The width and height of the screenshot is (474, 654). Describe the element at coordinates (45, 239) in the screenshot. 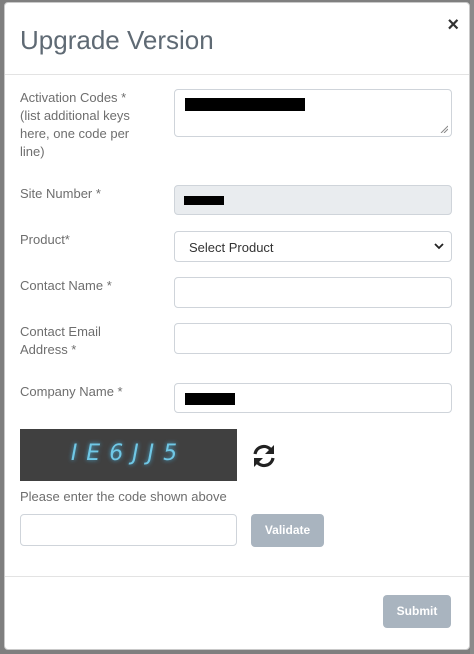

I see `product-label: Product*` at that location.